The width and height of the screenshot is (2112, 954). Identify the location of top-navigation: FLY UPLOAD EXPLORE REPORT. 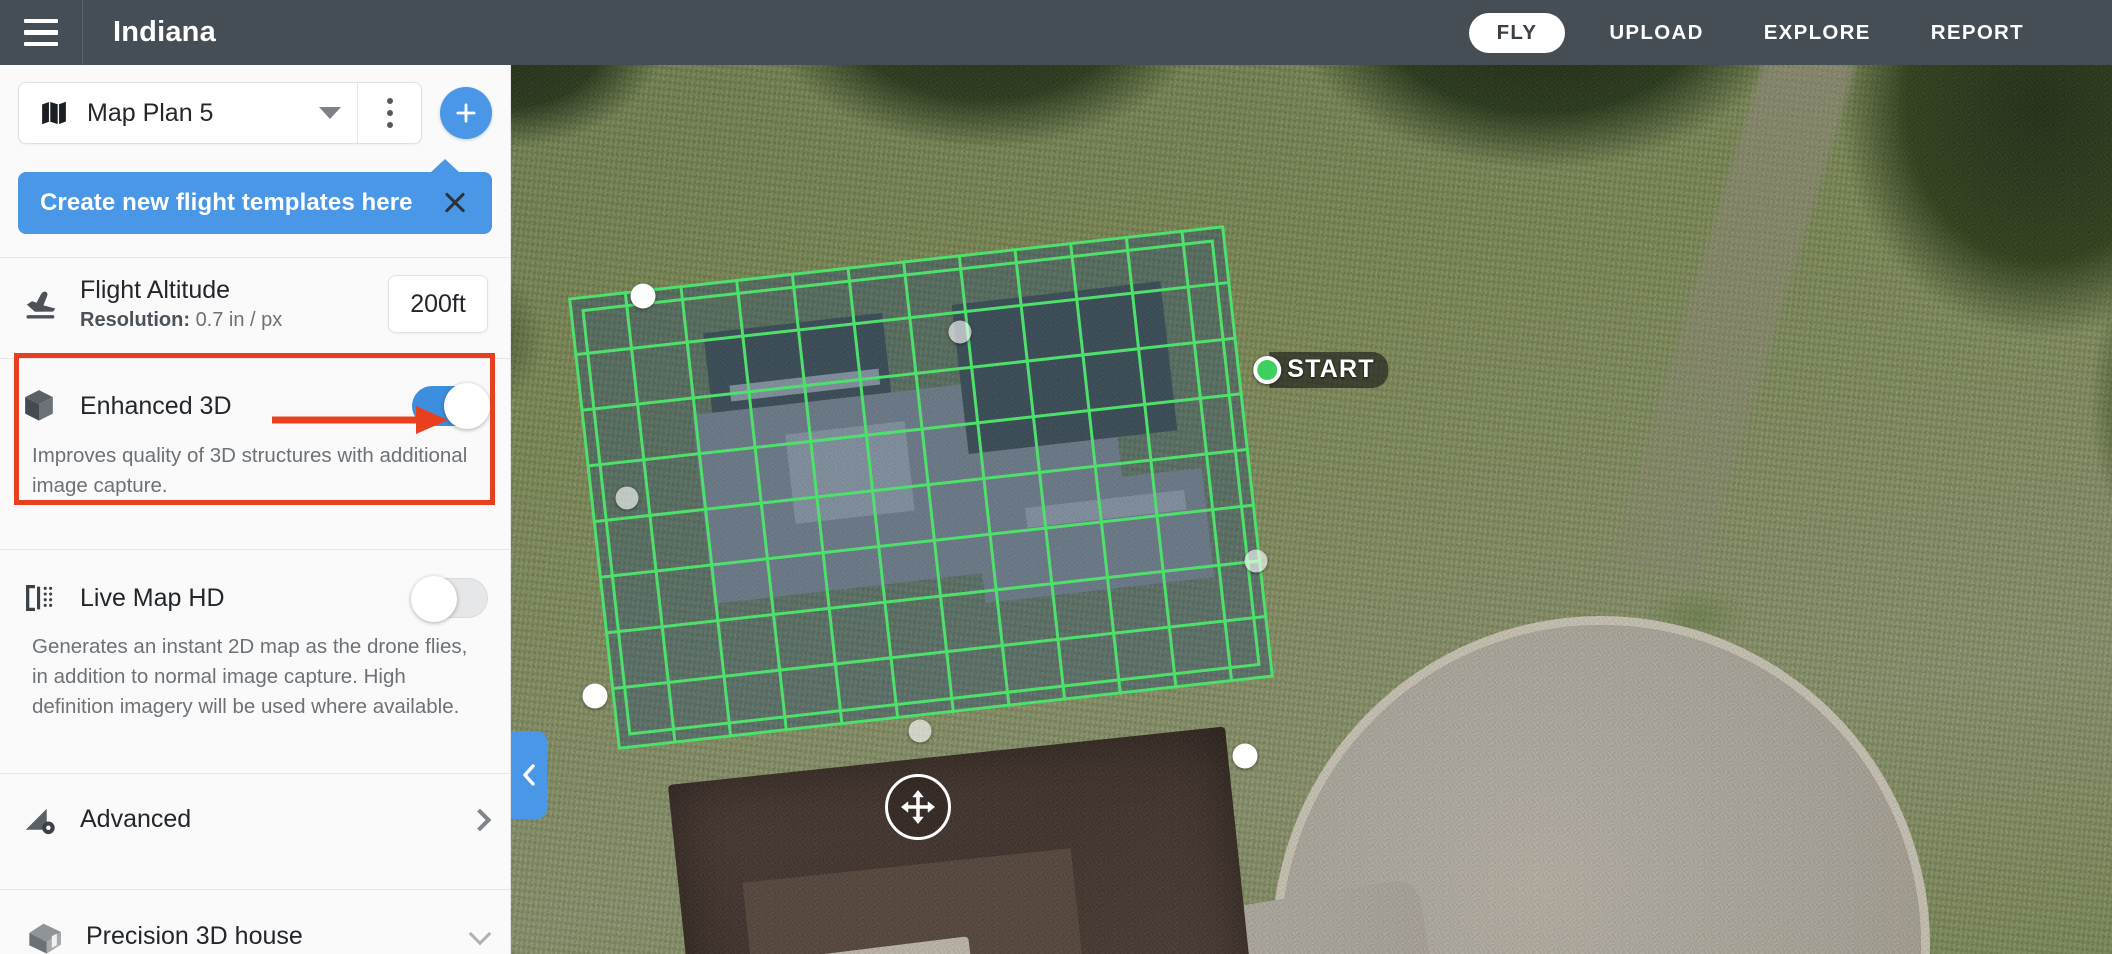
(1790, 32).